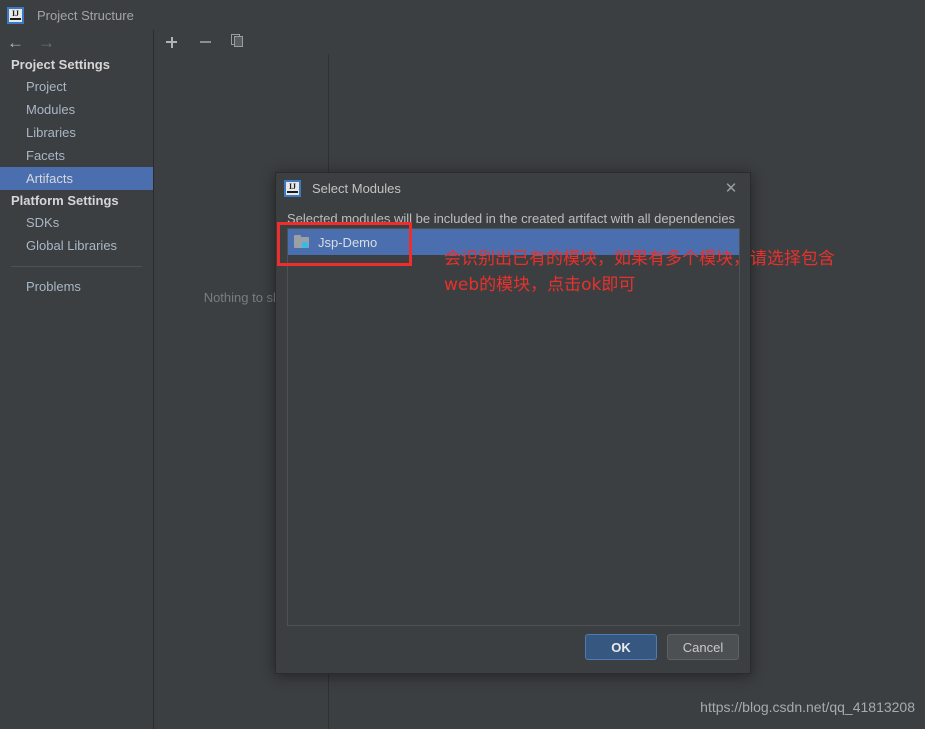  Describe the element at coordinates (348, 242) in the screenshot. I see `module-name: Jsp-Demo` at that location.